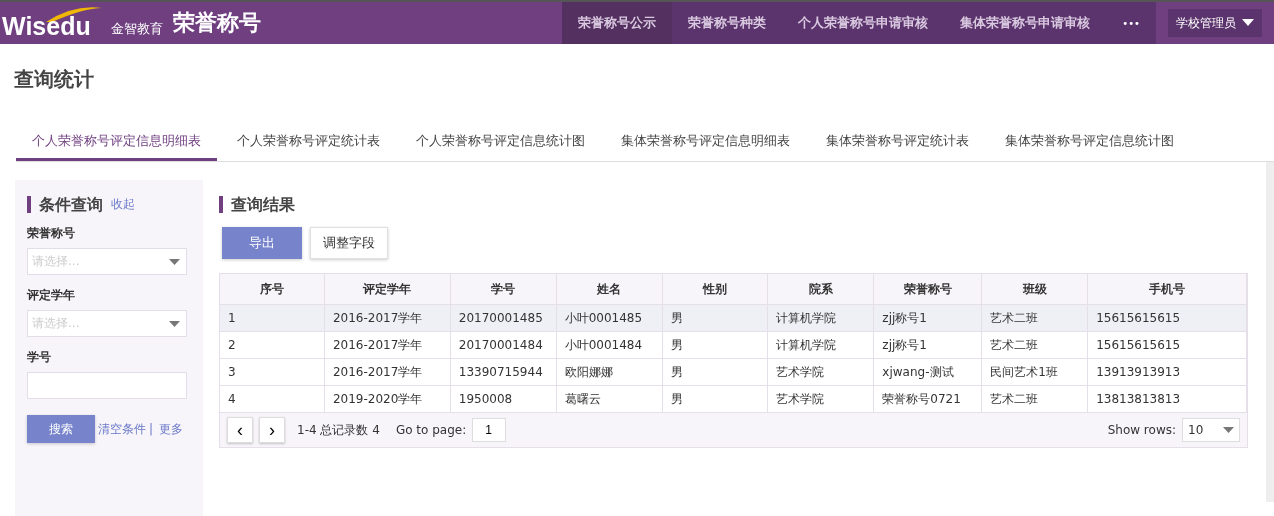 The height and width of the screenshot is (516, 1274). Describe the element at coordinates (272, 289) in the screenshot. I see `column-header: 序号` at that location.